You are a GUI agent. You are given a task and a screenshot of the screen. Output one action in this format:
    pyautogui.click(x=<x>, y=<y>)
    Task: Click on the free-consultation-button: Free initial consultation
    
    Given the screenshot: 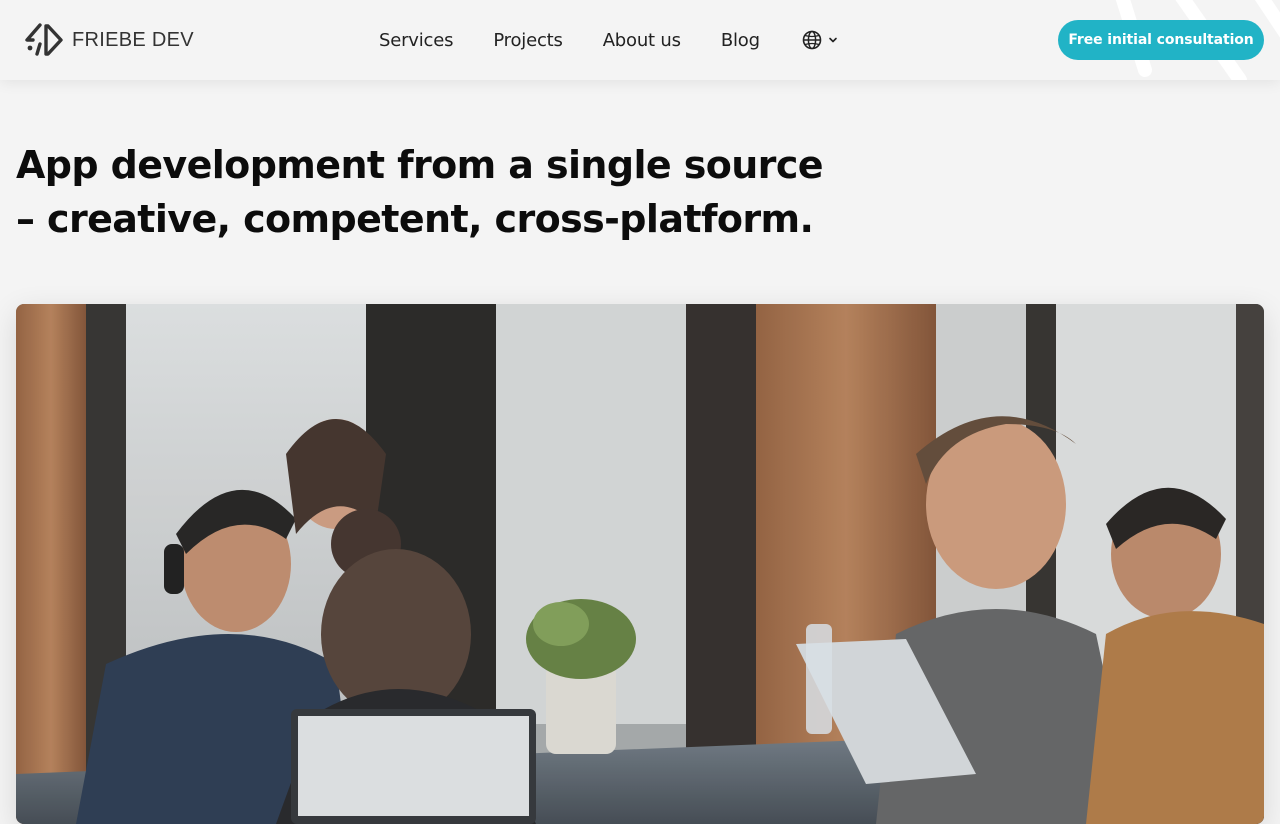 What is the action you would take?
    pyautogui.click(x=1161, y=40)
    